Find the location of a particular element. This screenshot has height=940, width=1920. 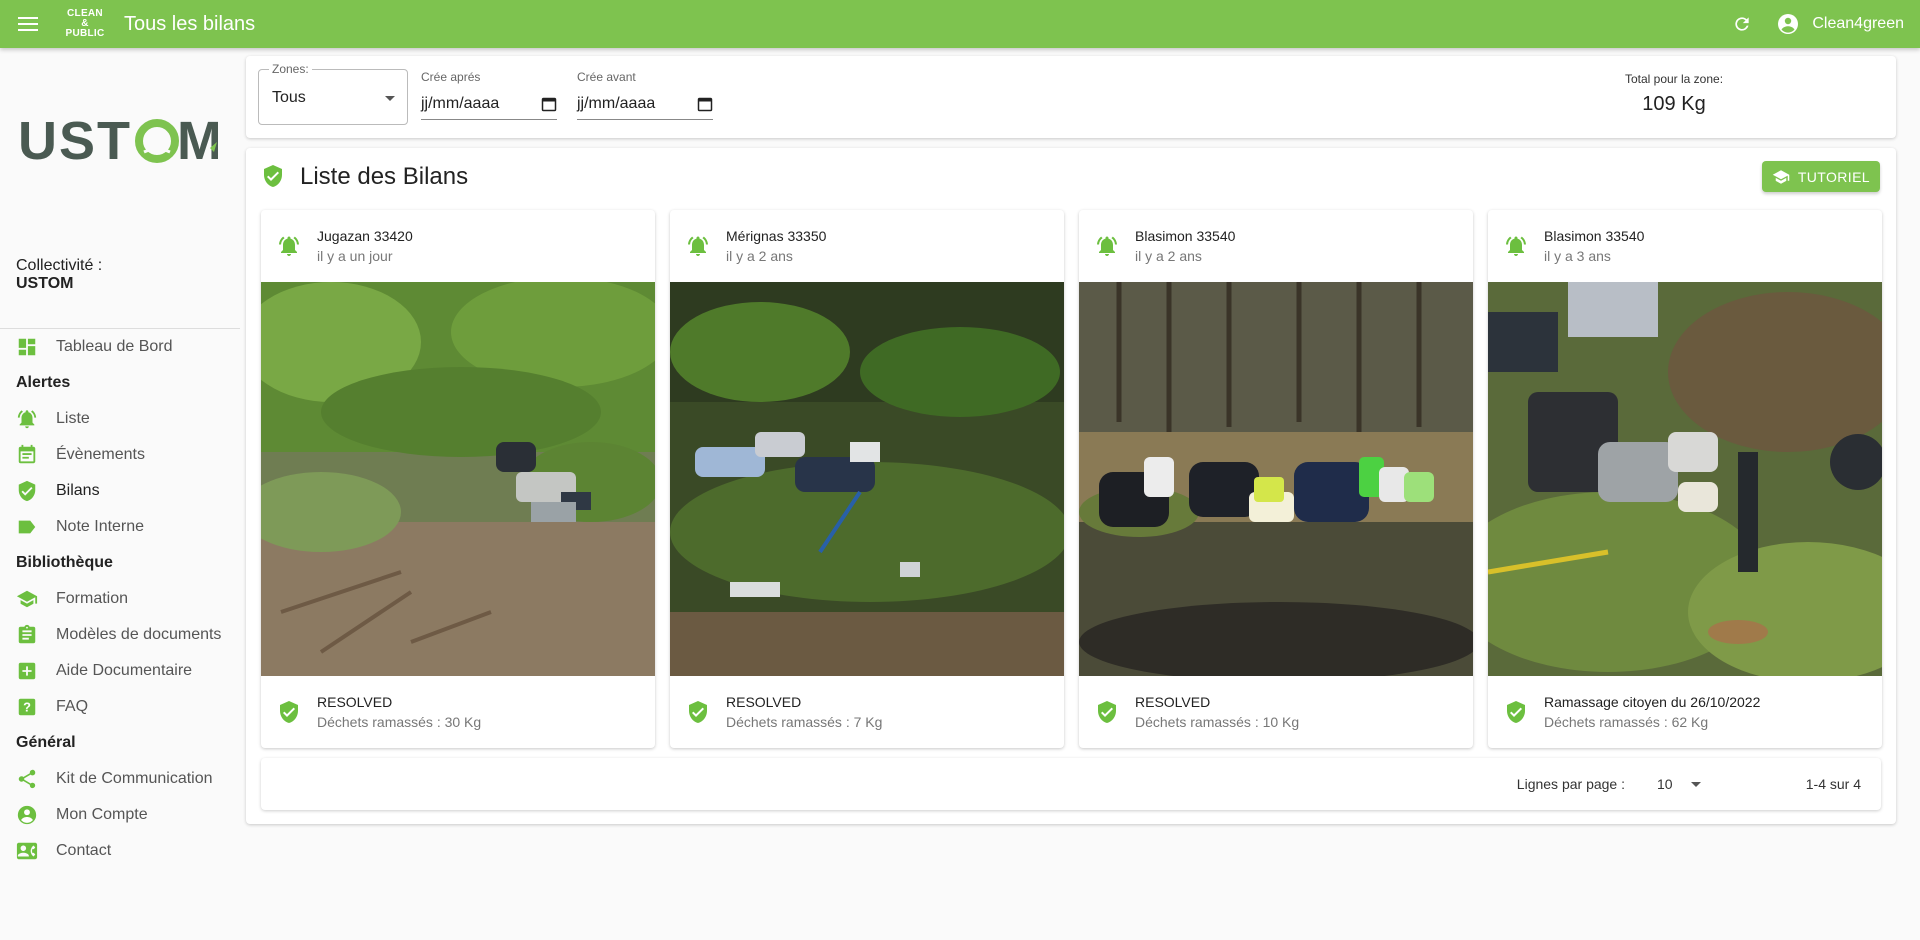

sidebar-item-evenements: Évènements is located at coordinates (120, 455).